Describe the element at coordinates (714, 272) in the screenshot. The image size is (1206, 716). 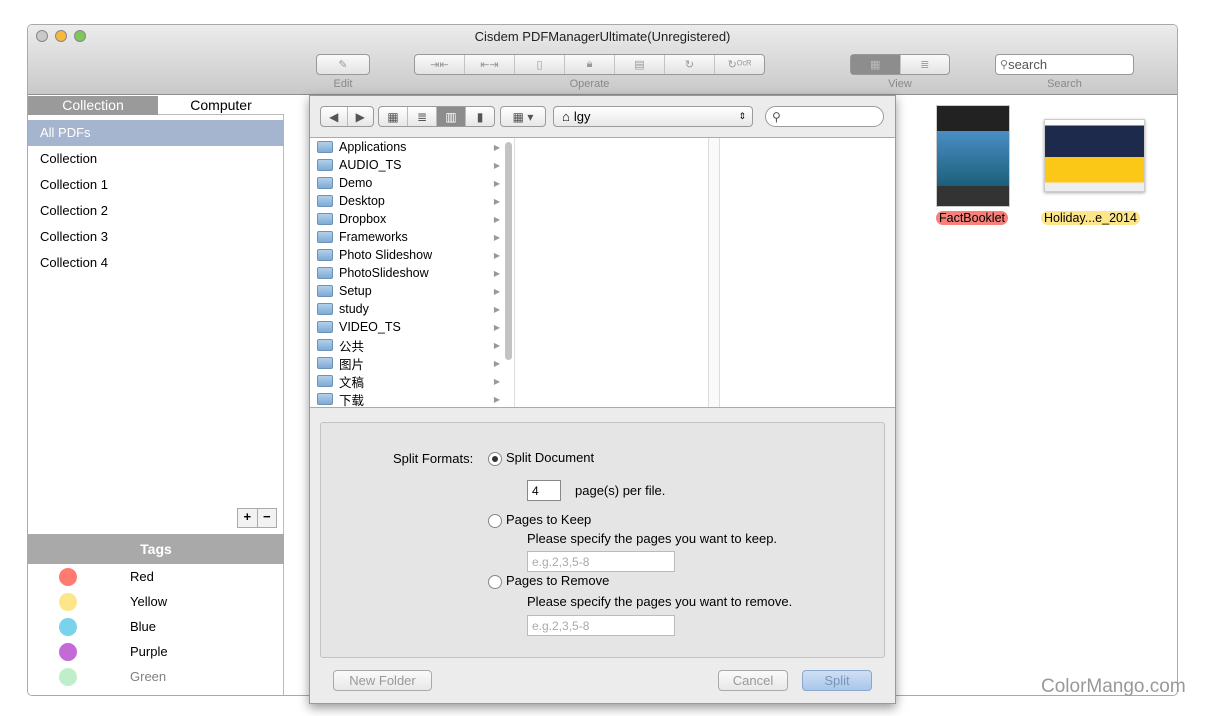
I see `column-divider` at that location.